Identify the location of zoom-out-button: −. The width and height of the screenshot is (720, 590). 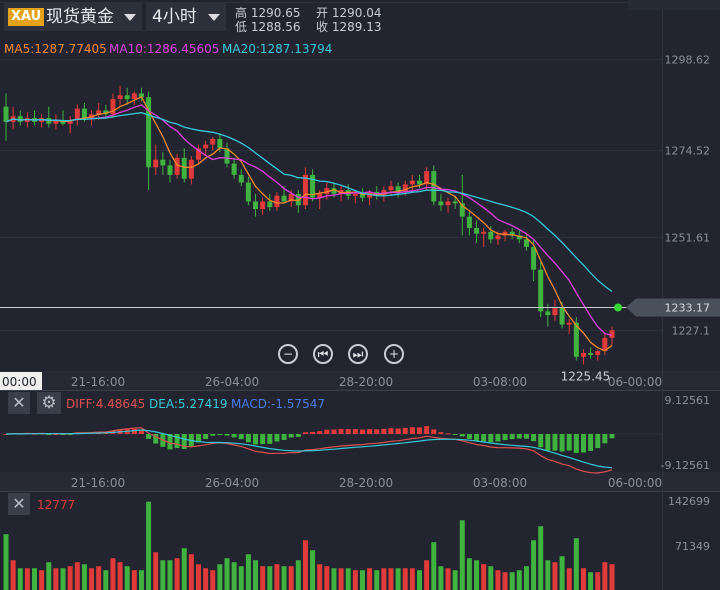
(288, 354).